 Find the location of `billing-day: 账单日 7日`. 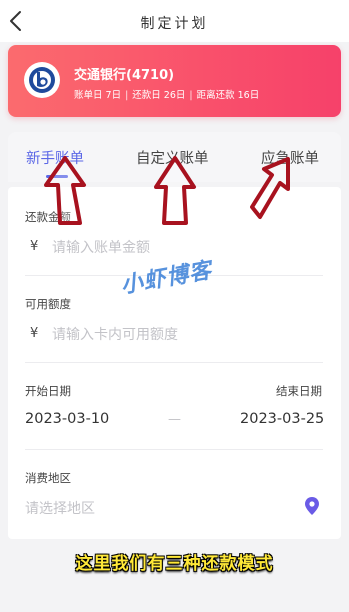

billing-day: 账单日 7日 is located at coordinates (98, 95).